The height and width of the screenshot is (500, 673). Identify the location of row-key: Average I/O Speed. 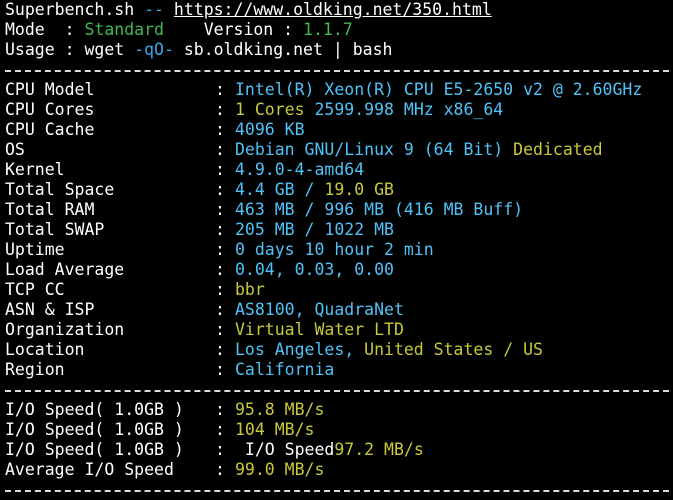
(89, 469).